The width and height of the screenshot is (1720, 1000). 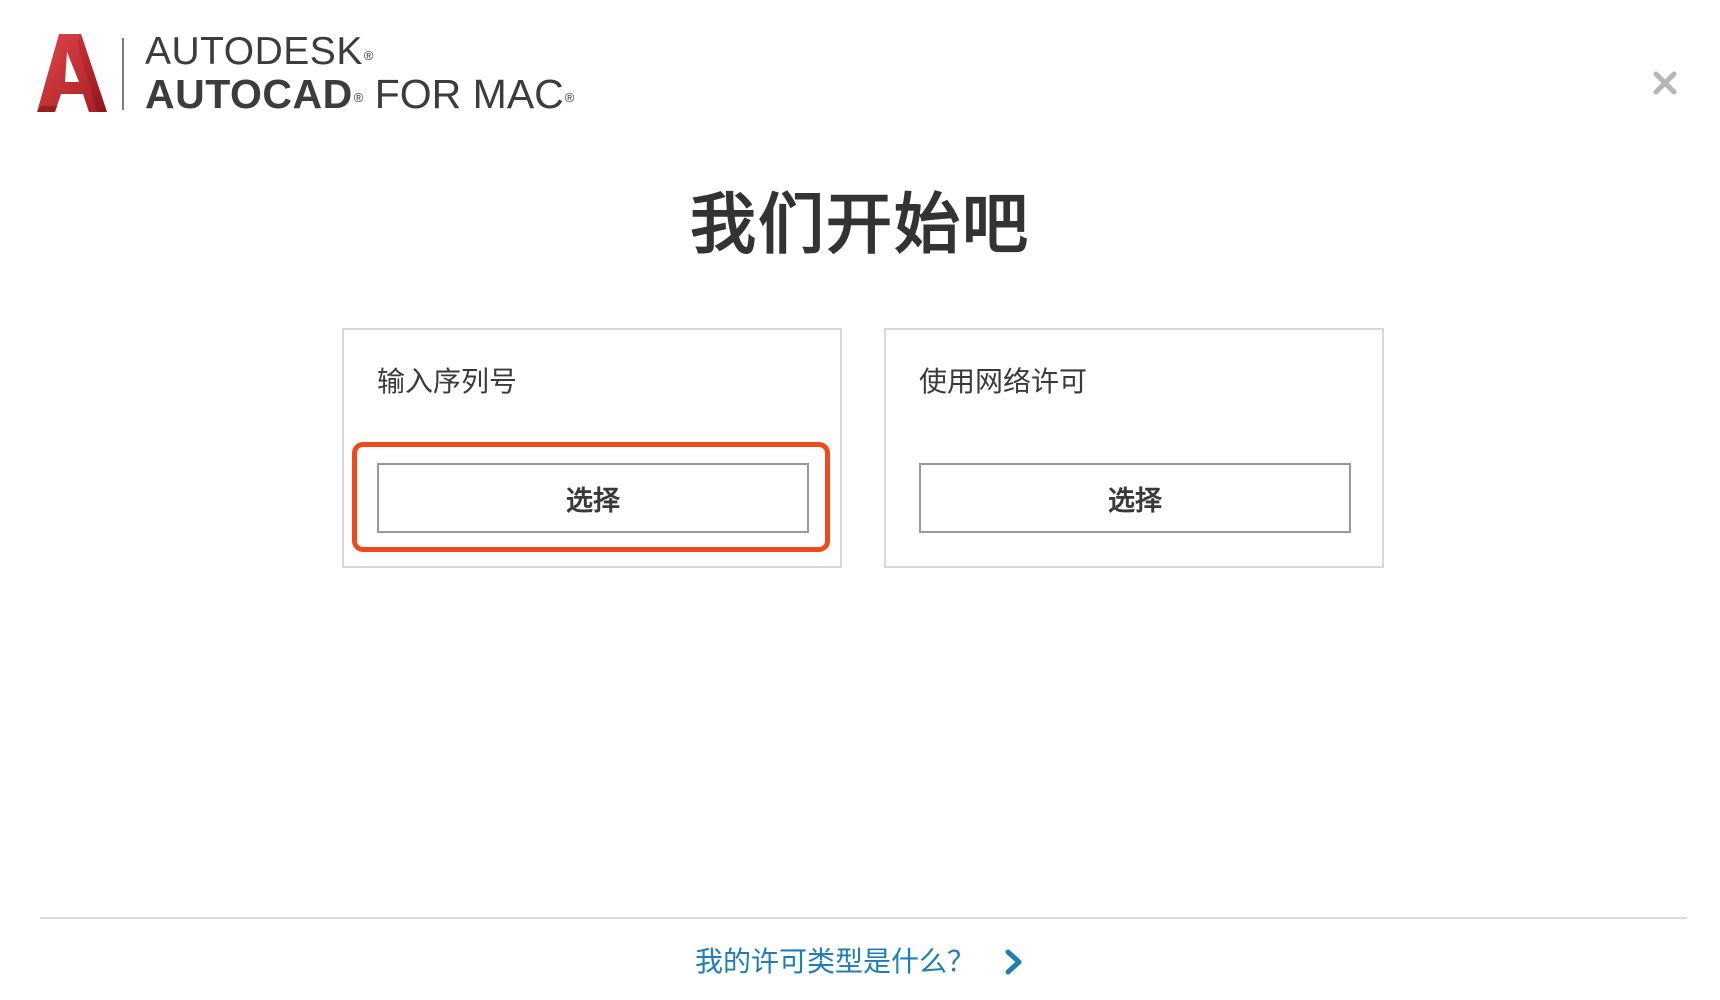 What do you see at coordinates (360, 94) in the screenshot?
I see `product-name: AUTOCAD® FOR MAC®` at bounding box center [360, 94].